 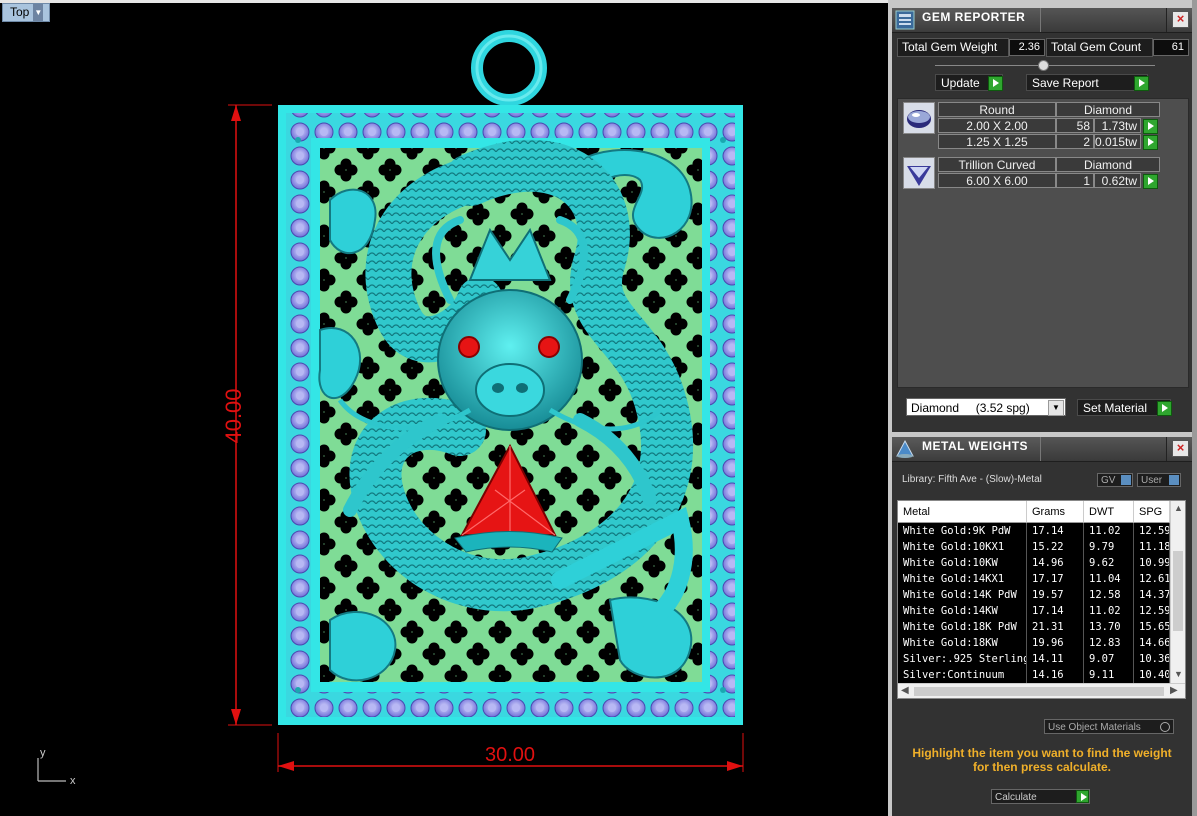 What do you see at coordinates (1109, 531) in the screenshot?
I see `metal-dwt: 11.02` at bounding box center [1109, 531].